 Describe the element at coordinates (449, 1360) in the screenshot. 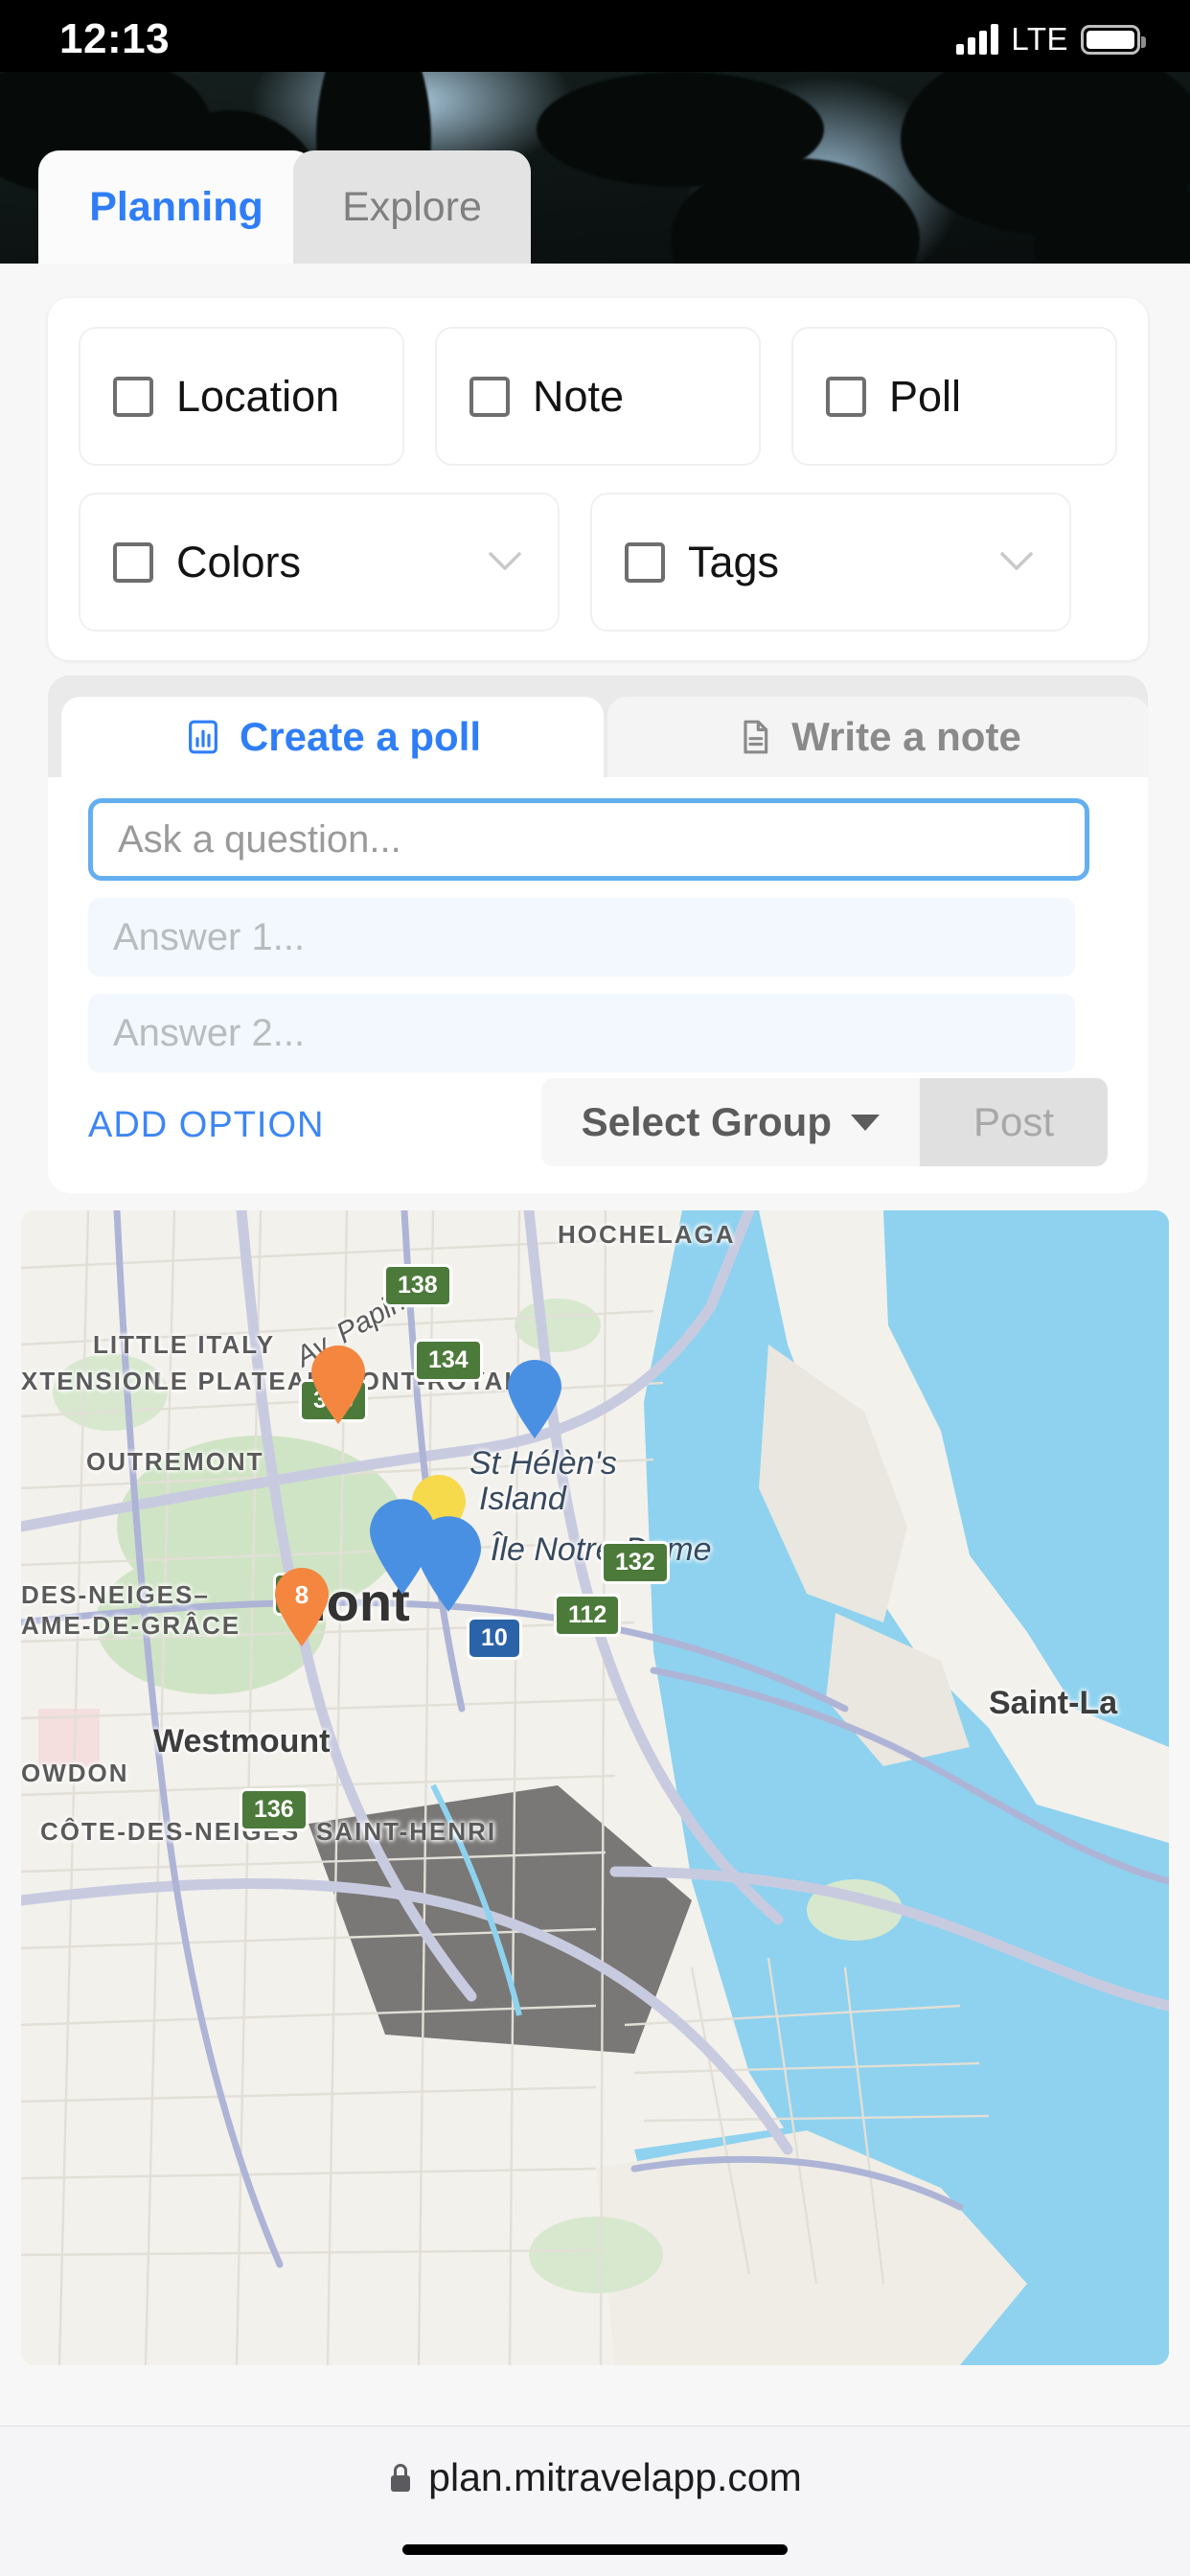

I see `route-shield: 134` at that location.